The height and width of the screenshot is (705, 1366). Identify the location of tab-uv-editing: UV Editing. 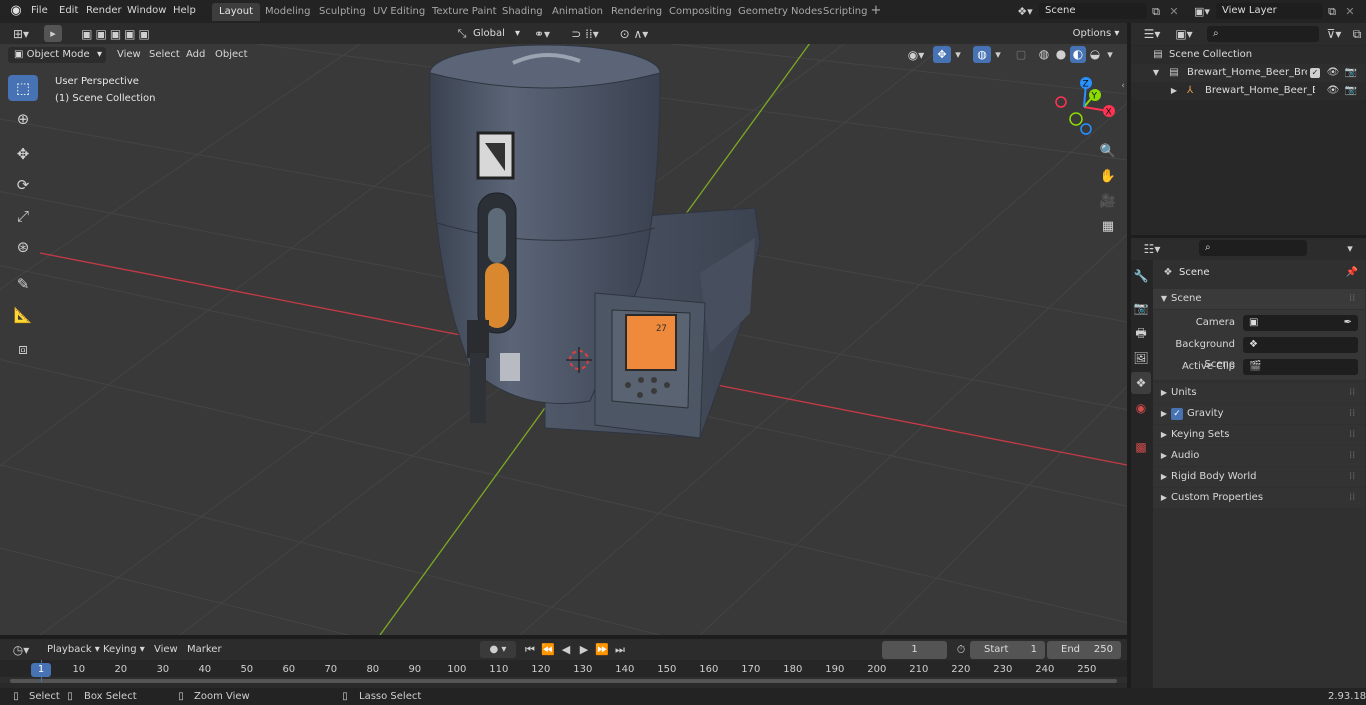
(399, 12).